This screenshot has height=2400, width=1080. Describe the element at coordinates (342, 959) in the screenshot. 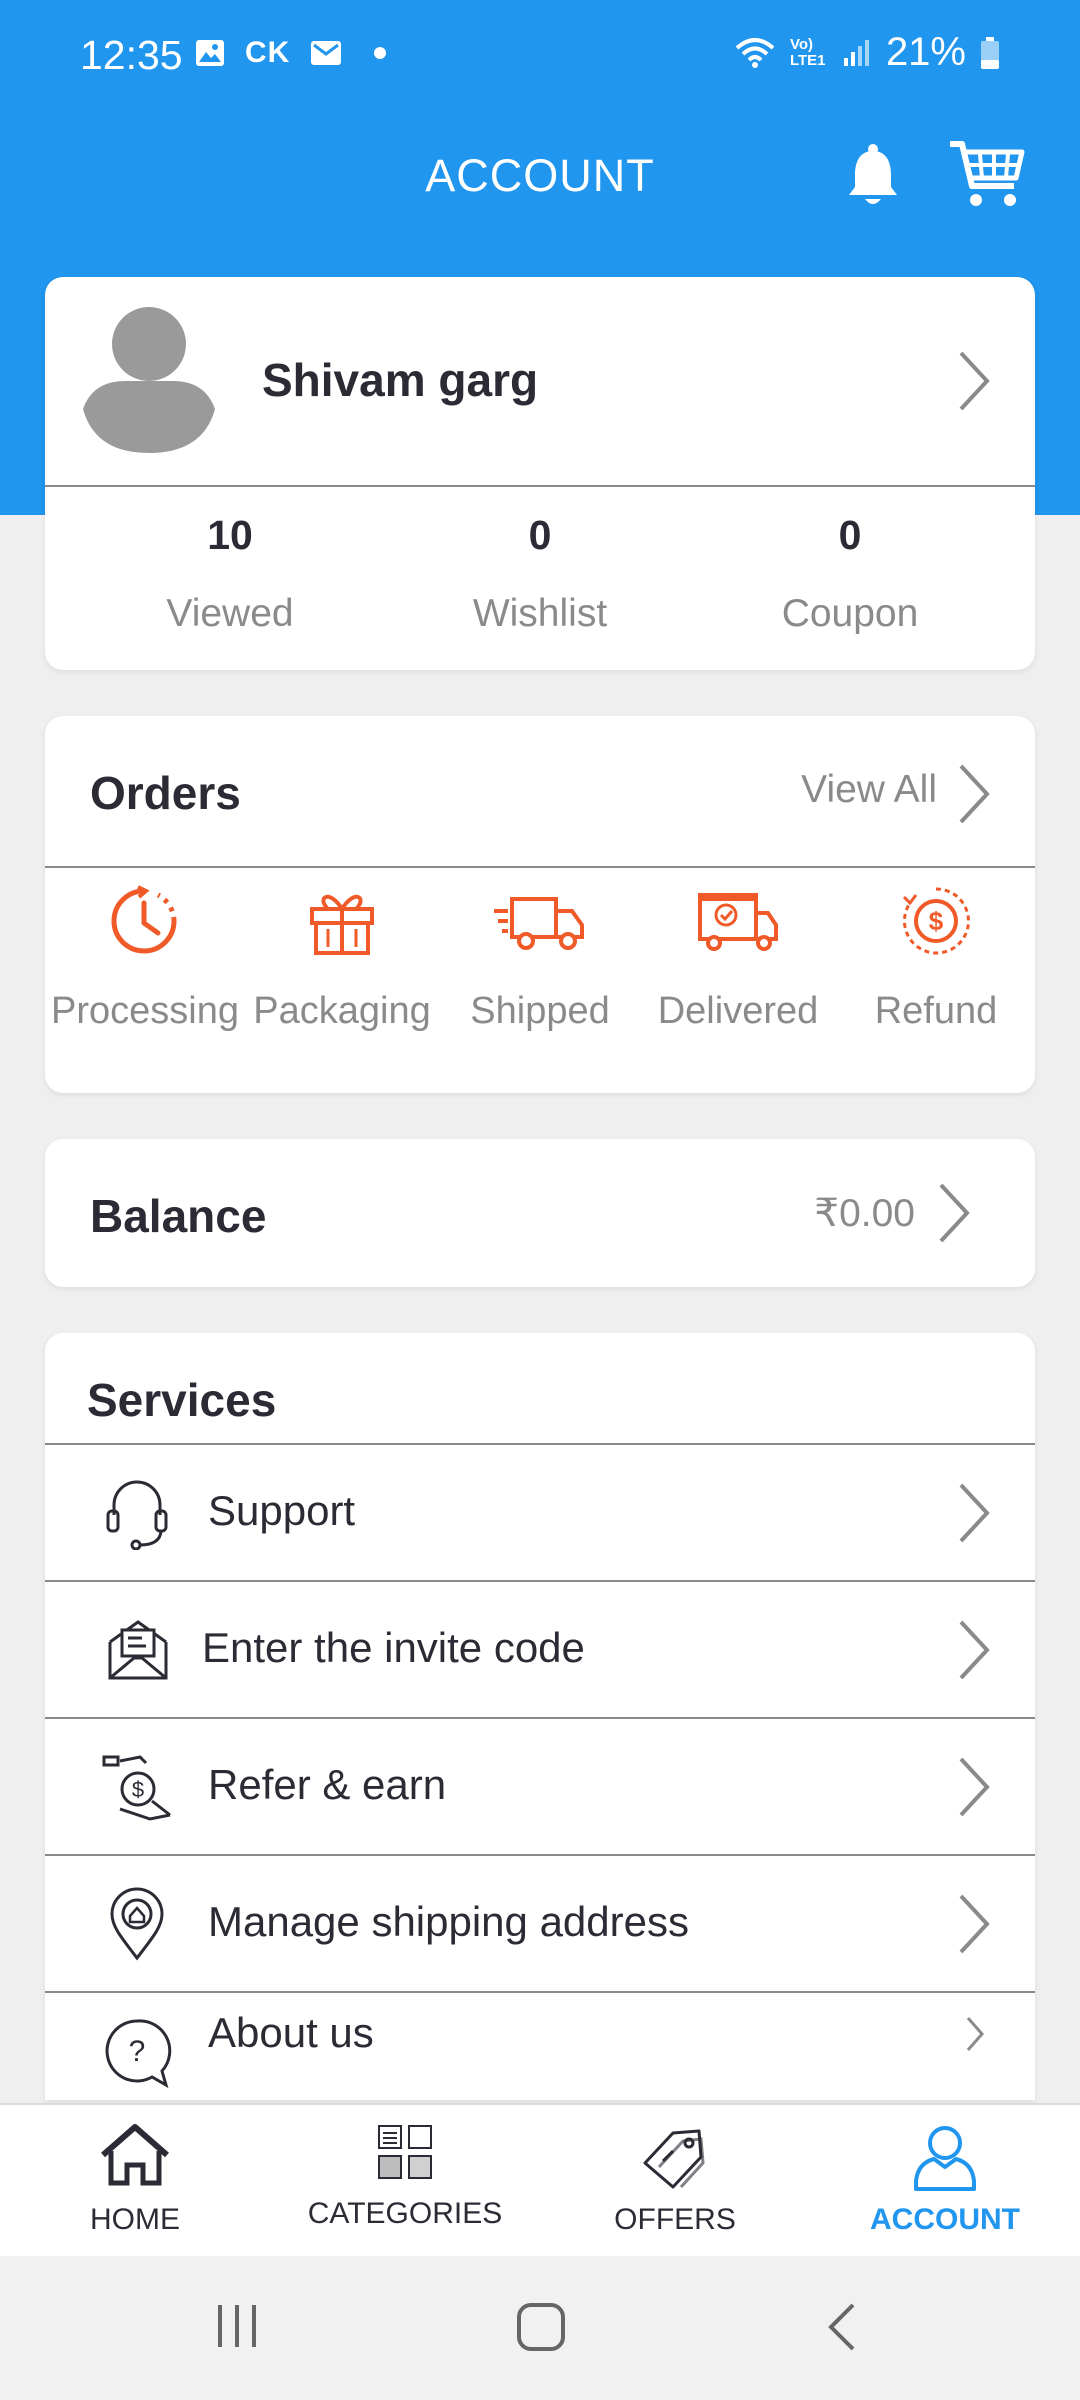

I see `order-packaging: Packaging` at that location.